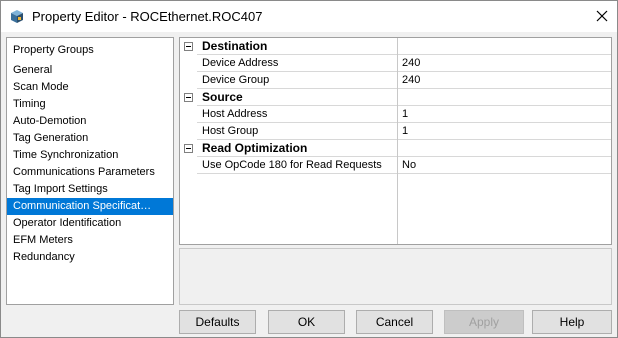  What do you see at coordinates (90, 240) in the screenshot?
I see `group-item: EFM Meters` at bounding box center [90, 240].